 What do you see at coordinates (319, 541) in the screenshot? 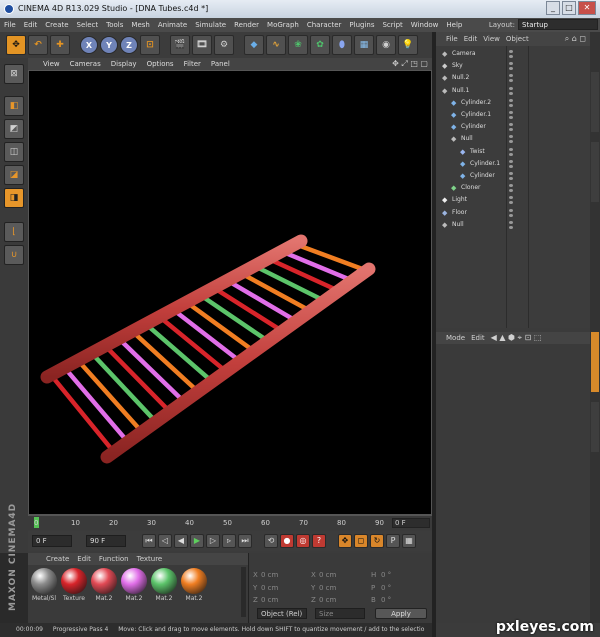
I see `keyframe-selection-icon: ?` at bounding box center [319, 541].